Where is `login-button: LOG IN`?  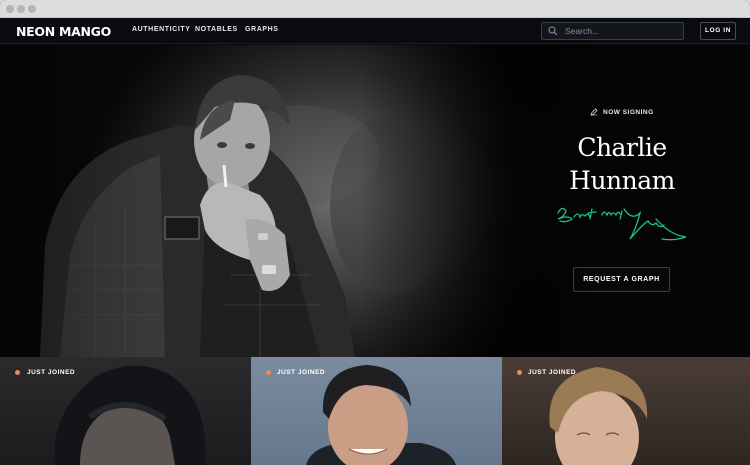 login-button: LOG IN is located at coordinates (718, 31).